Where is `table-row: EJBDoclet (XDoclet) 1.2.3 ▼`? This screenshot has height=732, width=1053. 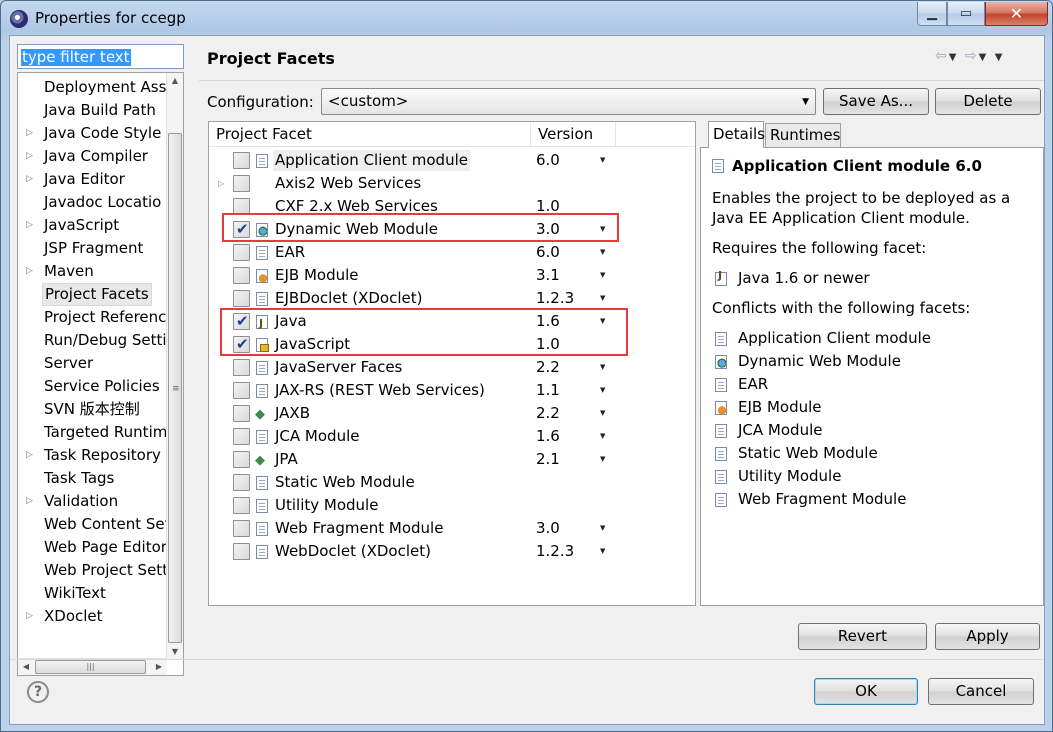 table-row: EJBDoclet (XDoclet) 1.2.3 ▼ is located at coordinates (452, 298).